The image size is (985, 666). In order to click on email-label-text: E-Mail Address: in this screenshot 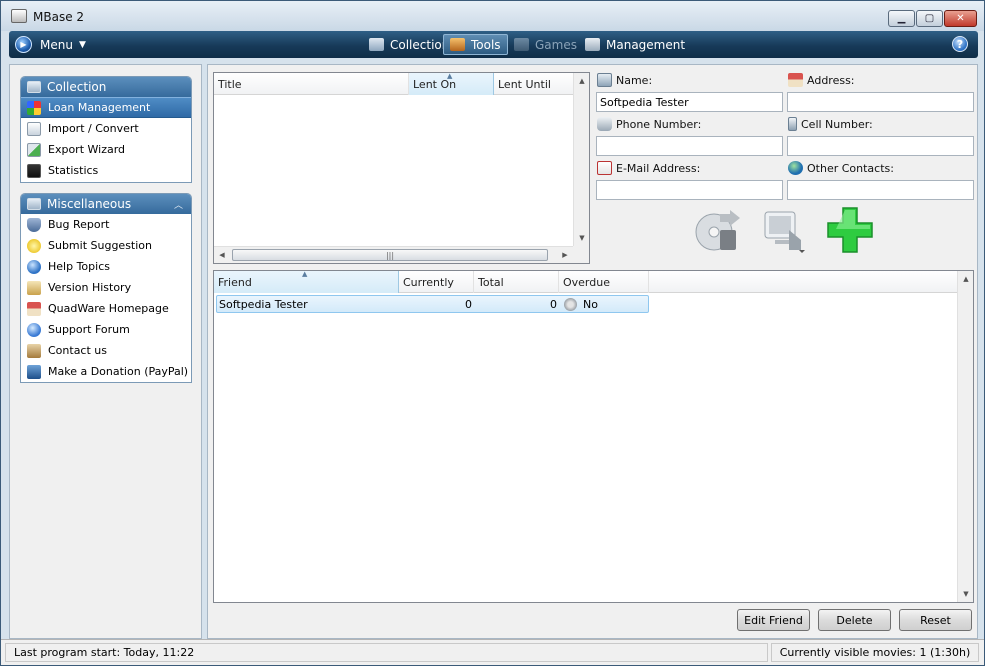, I will do `click(658, 168)`.